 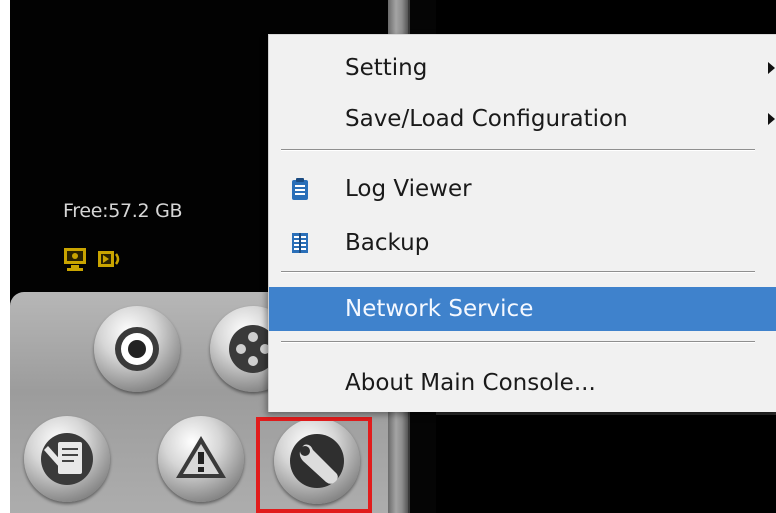 I want to click on monitor-icon, so click(x=75, y=259).